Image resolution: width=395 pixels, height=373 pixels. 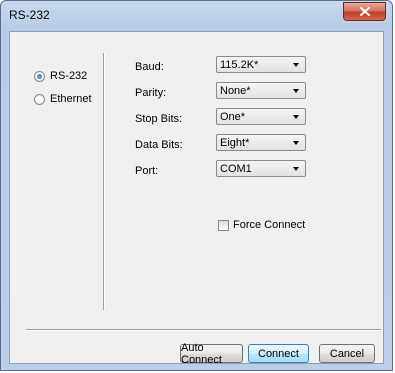 I want to click on data-bits-label: Data Bits:, so click(x=159, y=145).